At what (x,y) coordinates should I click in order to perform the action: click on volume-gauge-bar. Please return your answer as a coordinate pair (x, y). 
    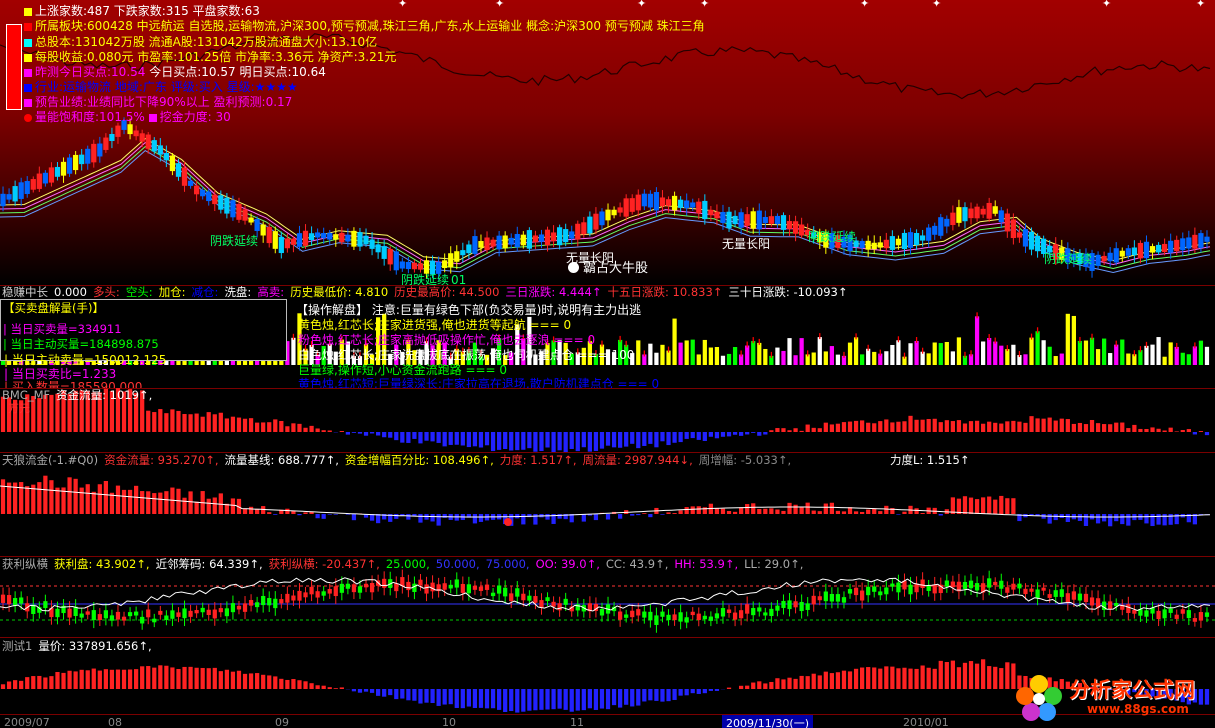
    Looking at the image, I should click on (14, 67).